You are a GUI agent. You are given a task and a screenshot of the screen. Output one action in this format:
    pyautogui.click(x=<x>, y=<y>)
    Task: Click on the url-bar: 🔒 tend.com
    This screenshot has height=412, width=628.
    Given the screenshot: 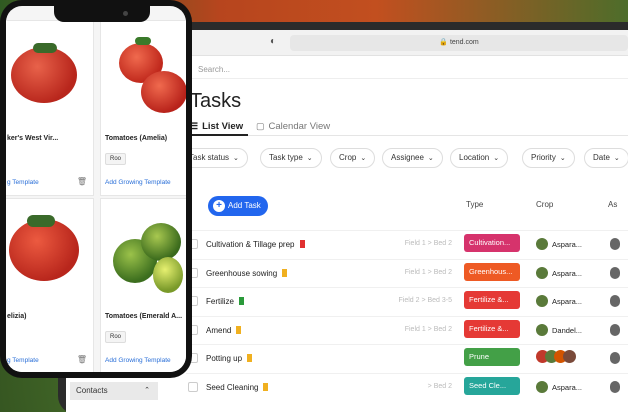 What is the action you would take?
    pyautogui.click(x=459, y=43)
    